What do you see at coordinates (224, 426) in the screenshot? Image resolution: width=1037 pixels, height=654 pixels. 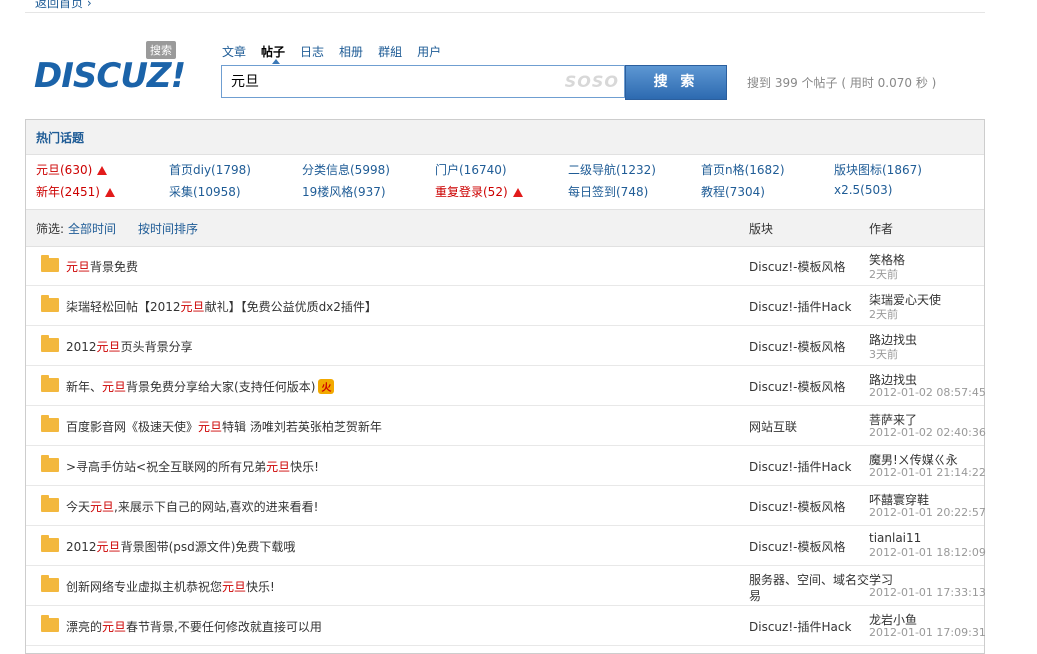 I see `thread-title-link: 百度影音网《极速天使》元旦特辑 汤唯刘若英张柏芝贺新年` at bounding box center [224, 426].